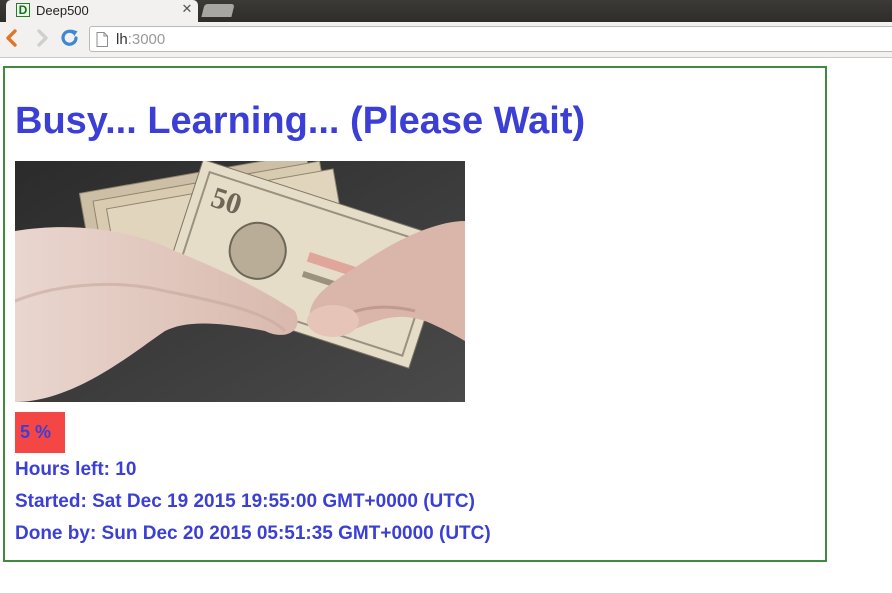 The image size is (892, 593). I want to click on reload-icon, so click(69, 38).